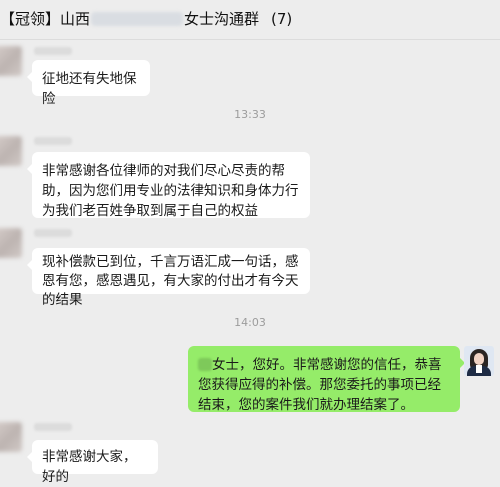 The height and width of the screenshot is (487, 500). Describe the element at coordinates (250, 114) in the screenshot. I see `timestamp: 13:33` at that location.